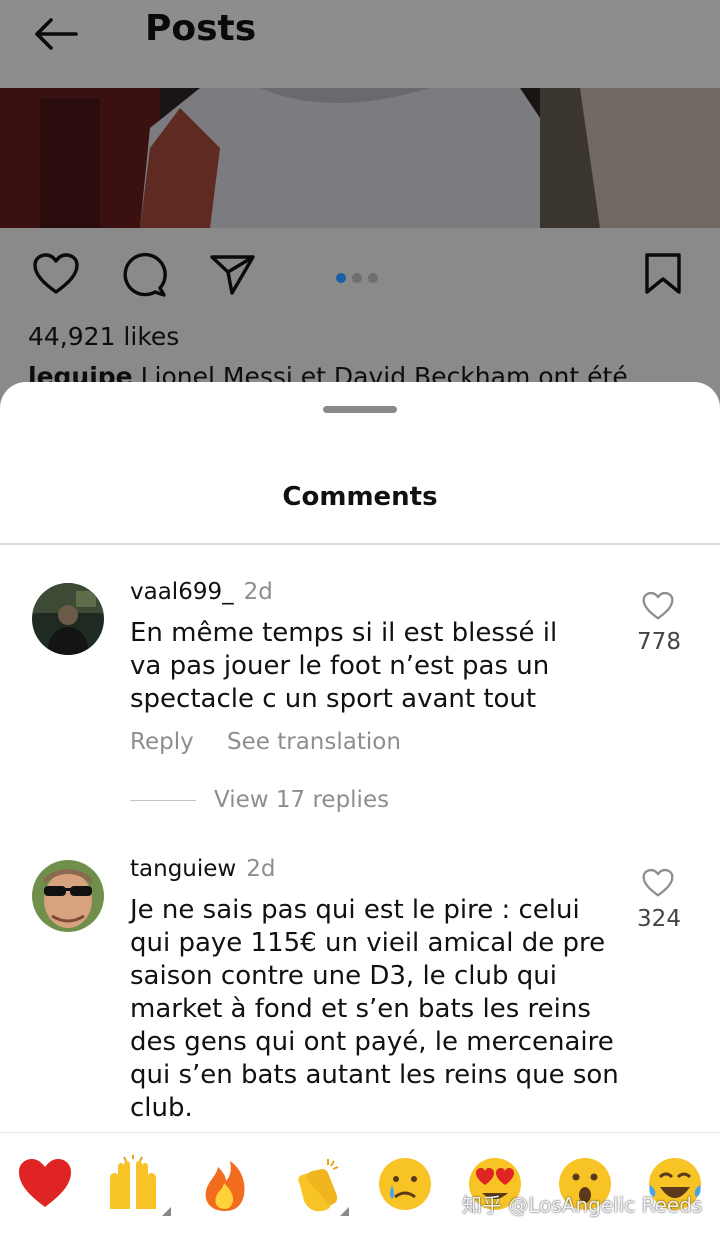  What do you see at coordinates (664, 276) in the screenshot?
I see `bookmark-icon` at bounding box center [664, 276].